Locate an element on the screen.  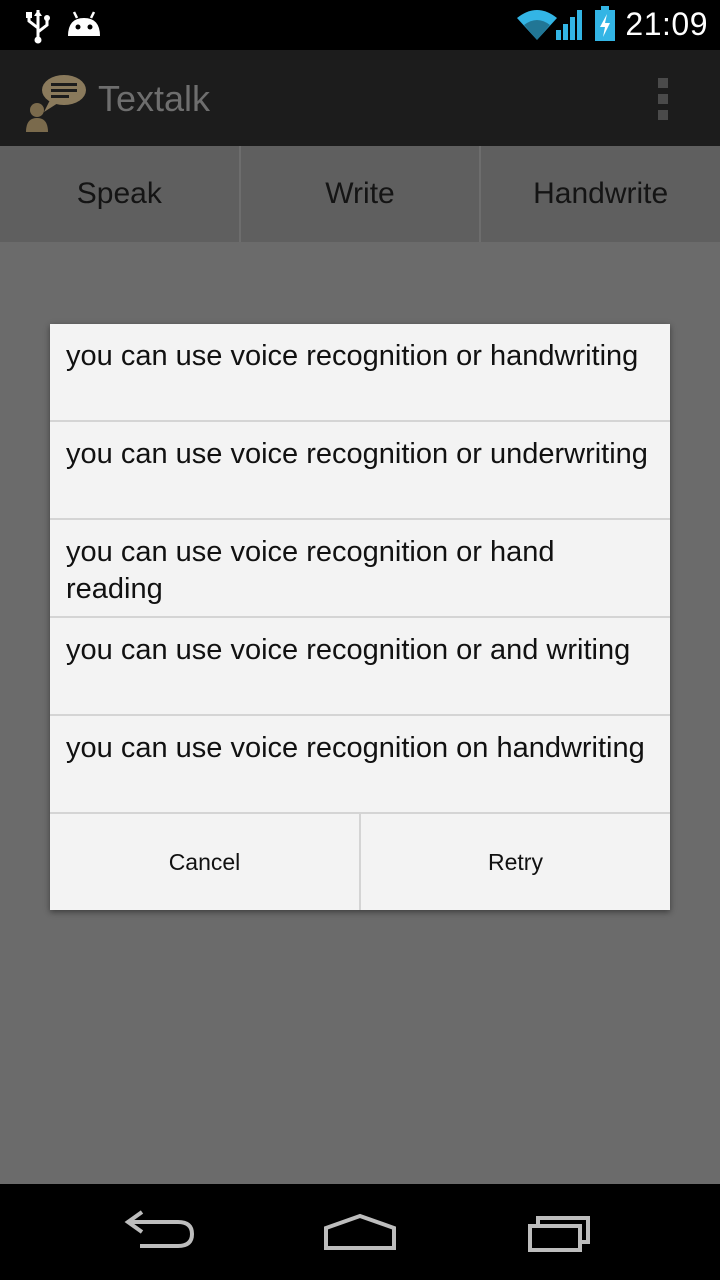
tab-speak: Speak is located at coordinates (120, 194).